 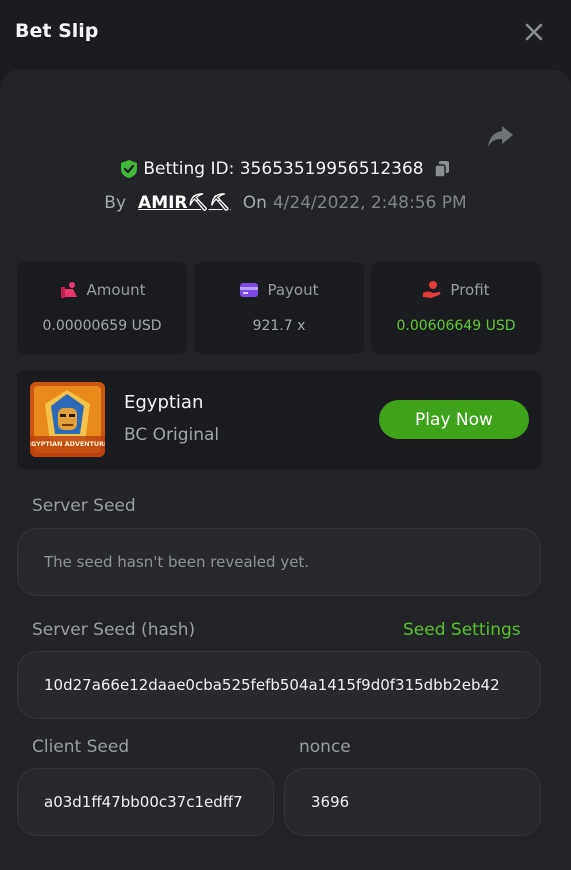 What do you see at coordinates (177, 562) in the screenshot?
I see `server-seed-value: The seed hasn't been revealed yet.` at bounding box center [177, 562].